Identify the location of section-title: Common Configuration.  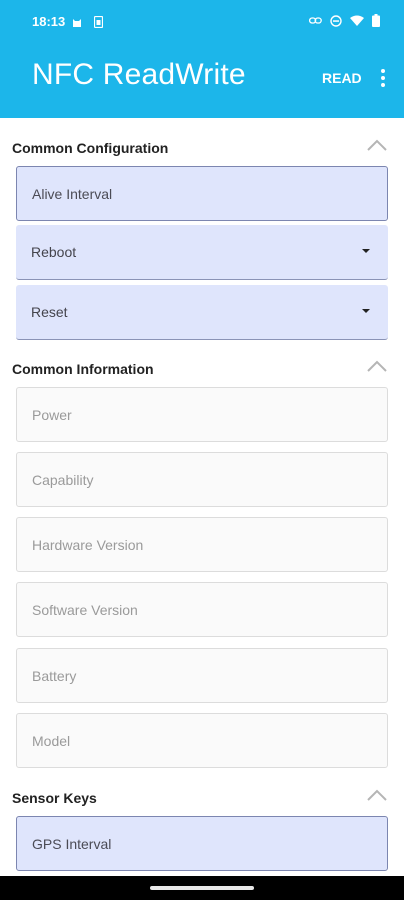
(90, 148).